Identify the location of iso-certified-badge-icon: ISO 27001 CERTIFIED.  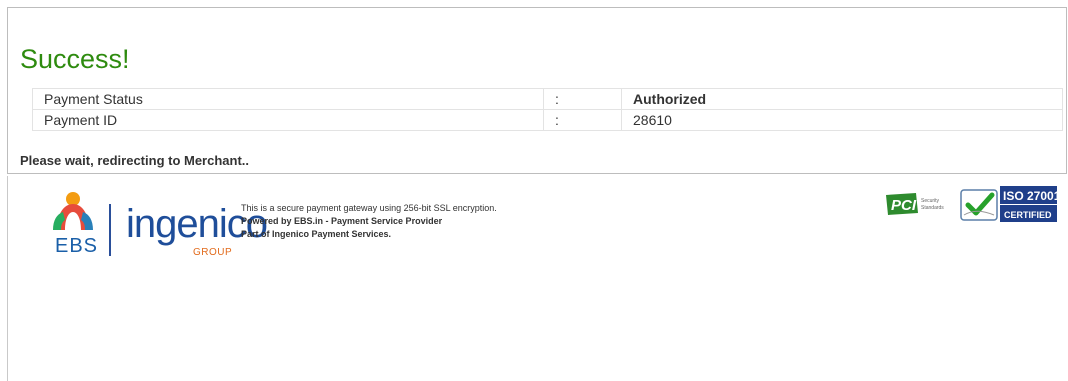
(1009, 204).